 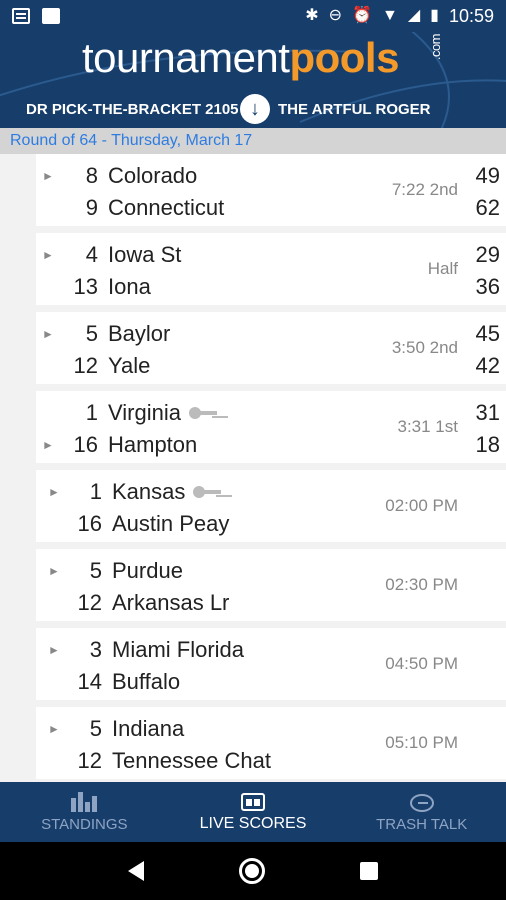 What do you see at coordinates (84, 824) in the screenshot?
I see `tab-label: STANDINGS` at bounding box center [84, 824].